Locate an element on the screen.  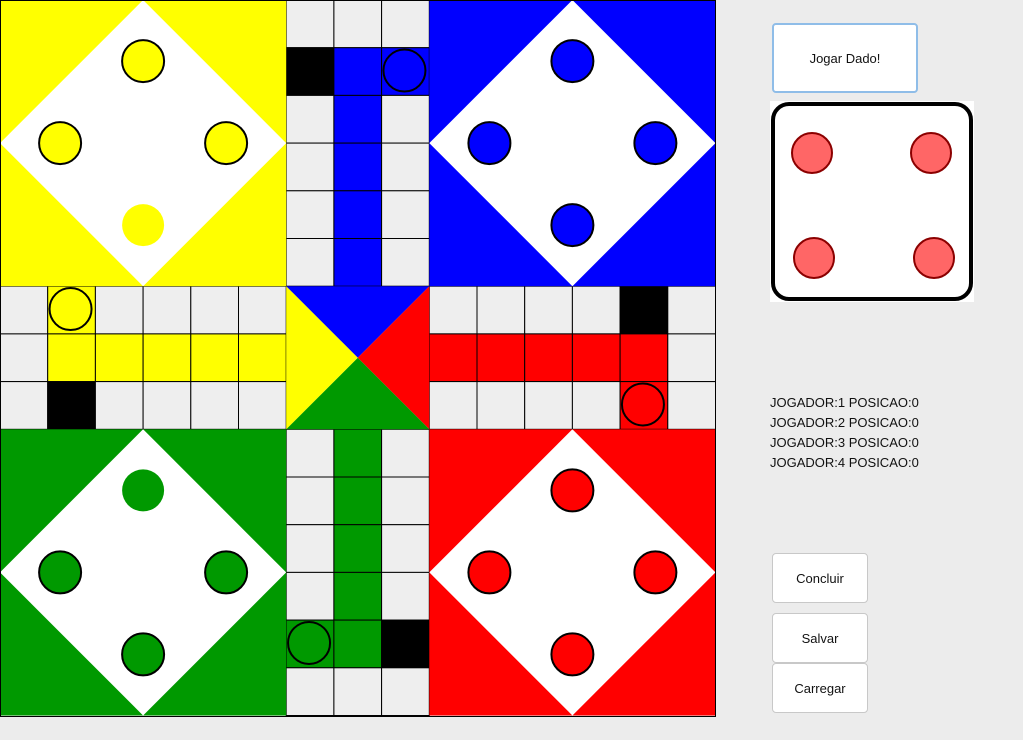
die-face is located at coordinates (872, 201).